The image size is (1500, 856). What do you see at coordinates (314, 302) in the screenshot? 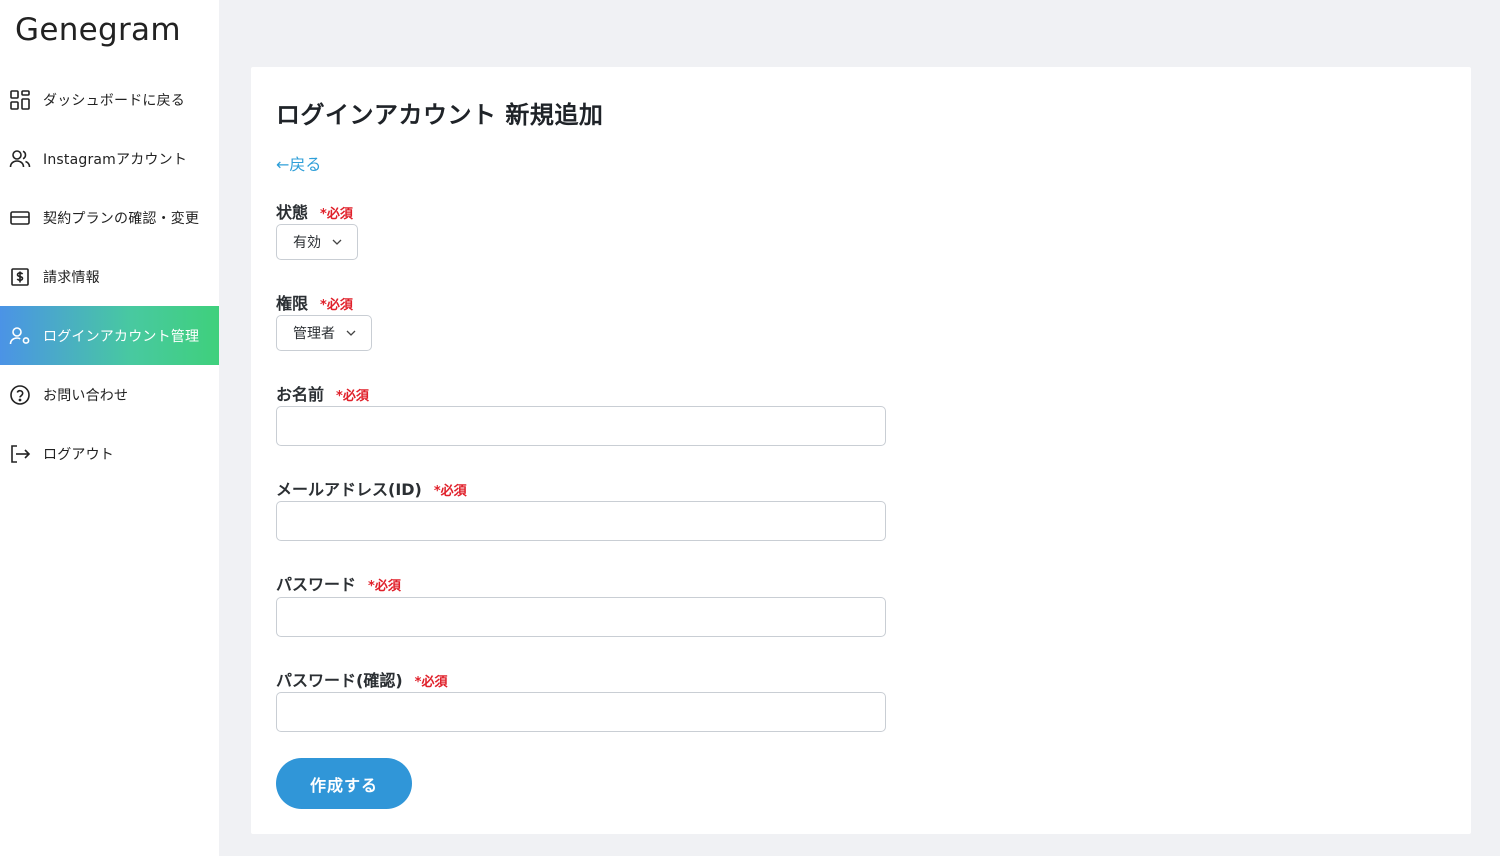
I see `role-label: 権限 *必須` at bounding box center [314, 302].